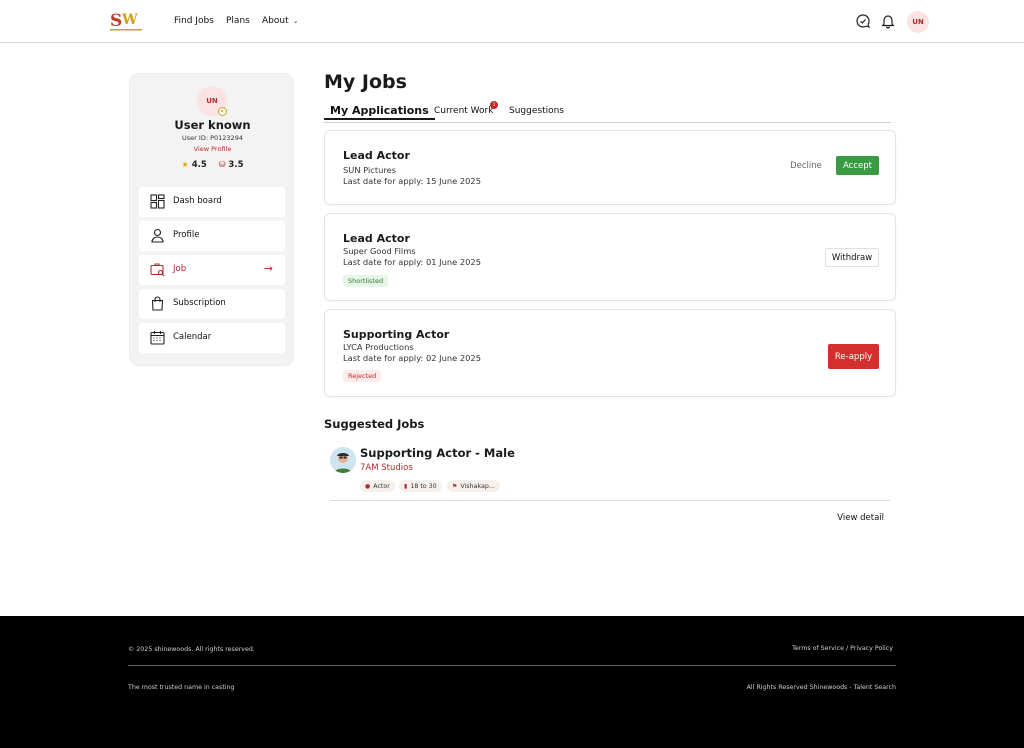  What do you see at coordinates (370, 170) in the screenshot?
I see `job-company: SUN Pictures` at bounding box center [370, 170].